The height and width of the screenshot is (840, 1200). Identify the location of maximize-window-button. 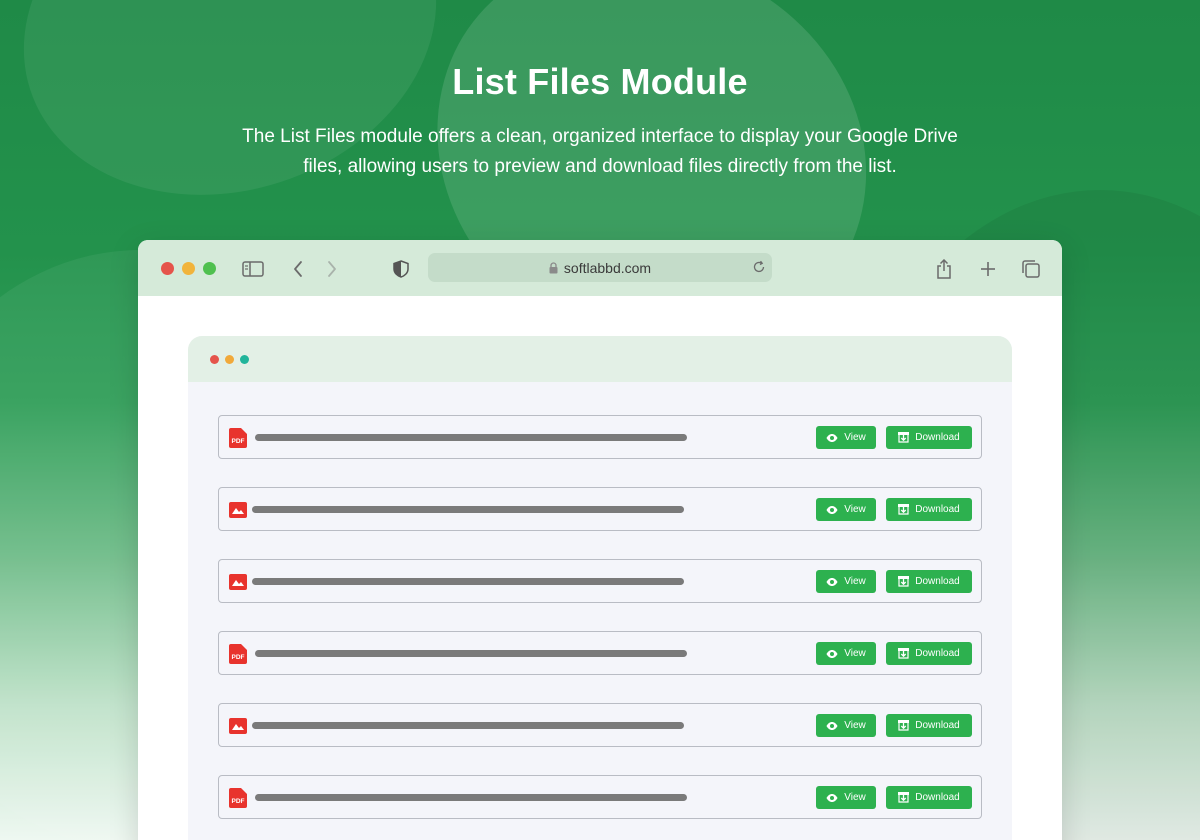
(209, 268).